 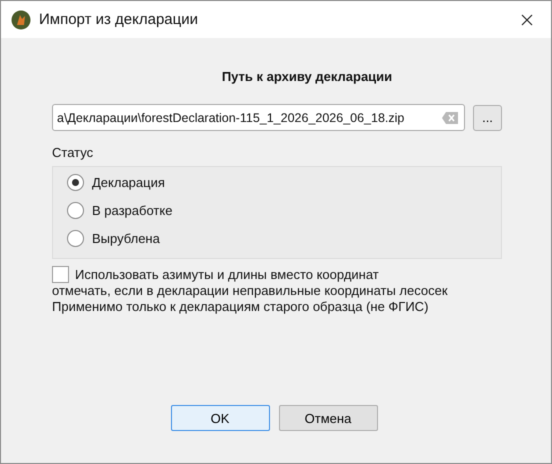 I want to click on clear-icon, so click(x=450, y=118).